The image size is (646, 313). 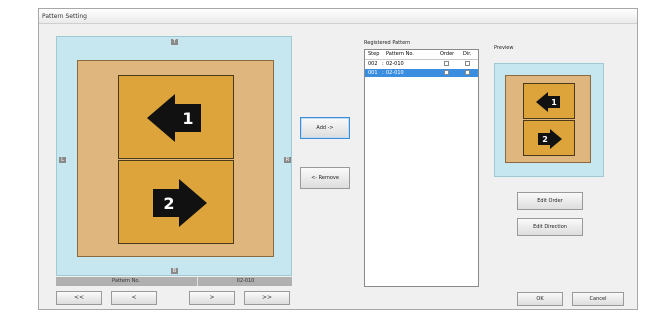 I want to click on pattern-number-value: 02-010, so click(x=245, y=281).